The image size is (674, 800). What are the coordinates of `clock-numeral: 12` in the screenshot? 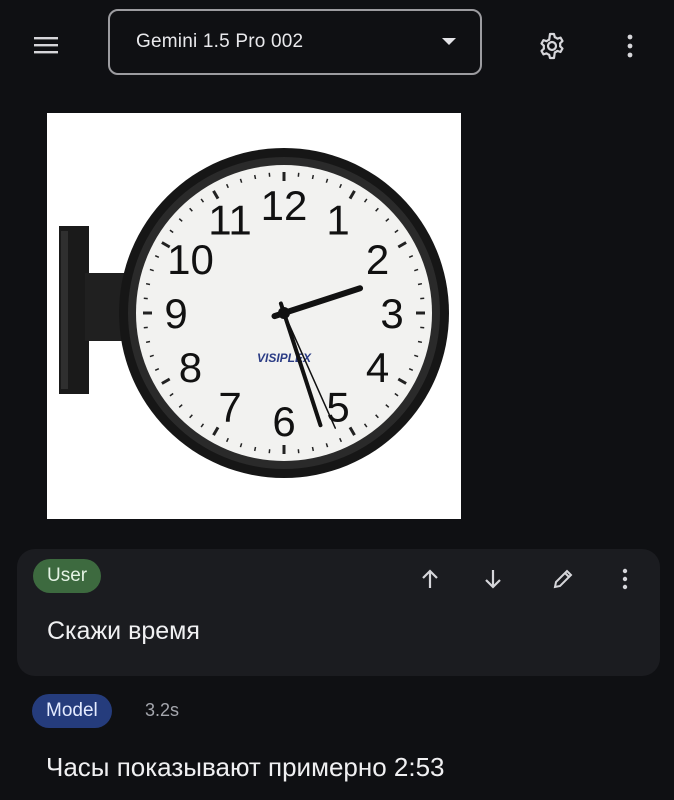 It's located at (284, 205).